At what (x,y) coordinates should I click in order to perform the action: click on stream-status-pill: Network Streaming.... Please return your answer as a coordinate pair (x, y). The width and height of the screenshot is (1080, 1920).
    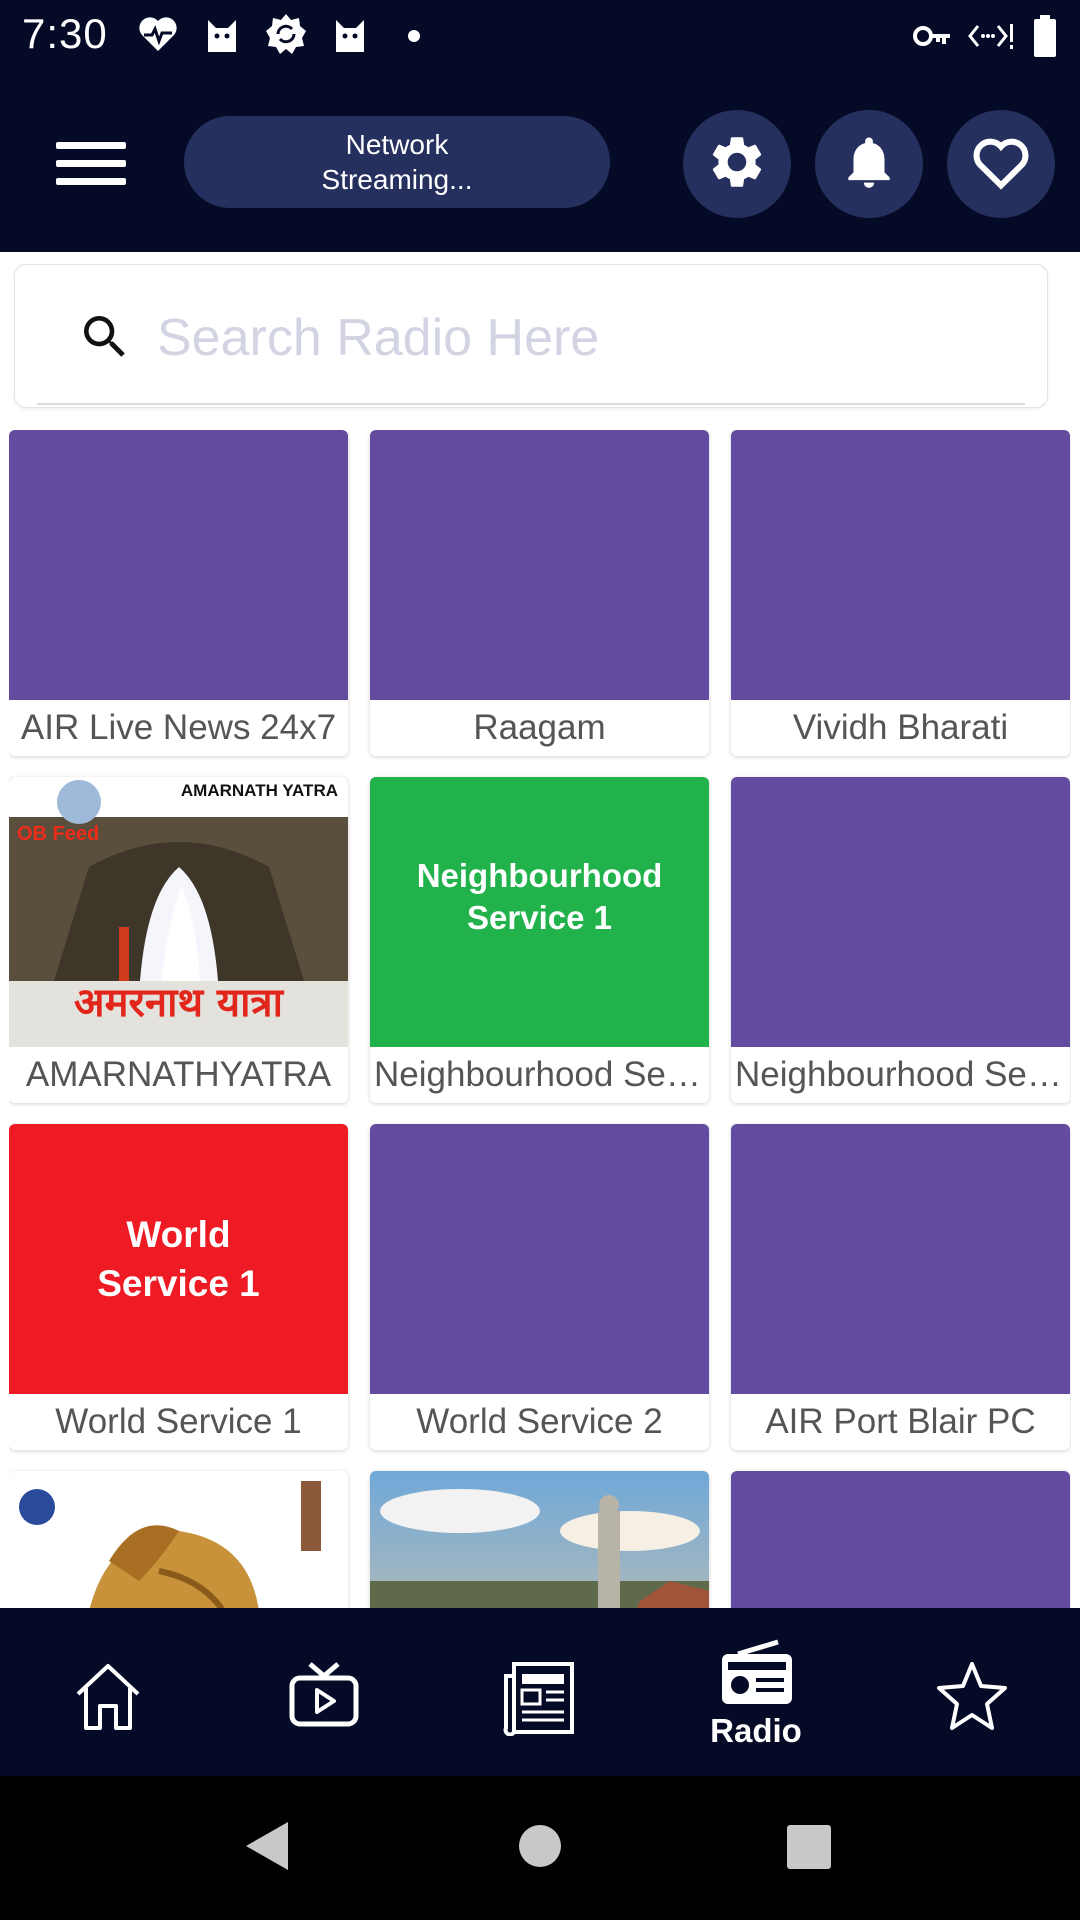
    Looking at the image, I should click on (397, 162).